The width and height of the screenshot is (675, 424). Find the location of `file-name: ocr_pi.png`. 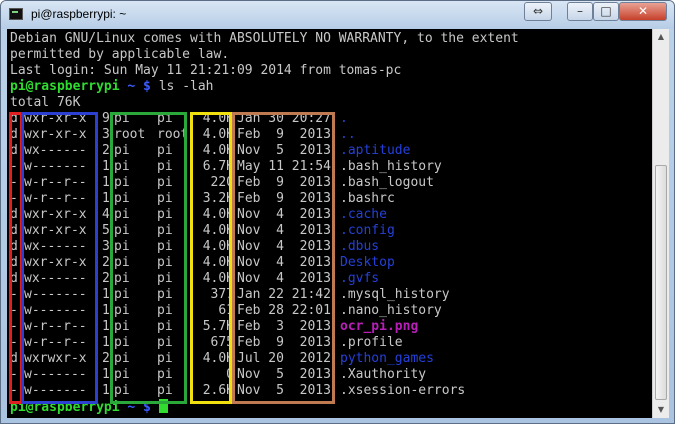

file-name: ocr_pi.png is located at coordinates (379, 326).